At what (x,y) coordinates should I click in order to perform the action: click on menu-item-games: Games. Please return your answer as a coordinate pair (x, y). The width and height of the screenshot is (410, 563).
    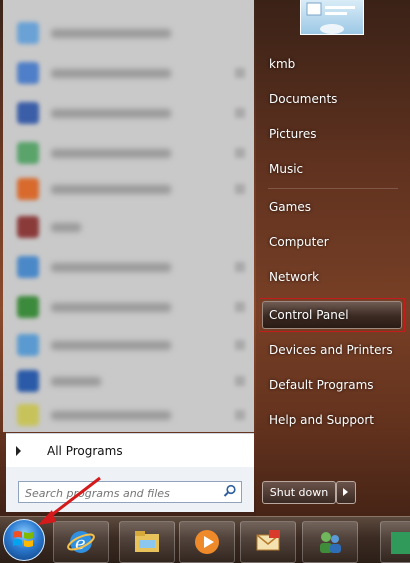
    Looking at the image, I should click on (331, 207).